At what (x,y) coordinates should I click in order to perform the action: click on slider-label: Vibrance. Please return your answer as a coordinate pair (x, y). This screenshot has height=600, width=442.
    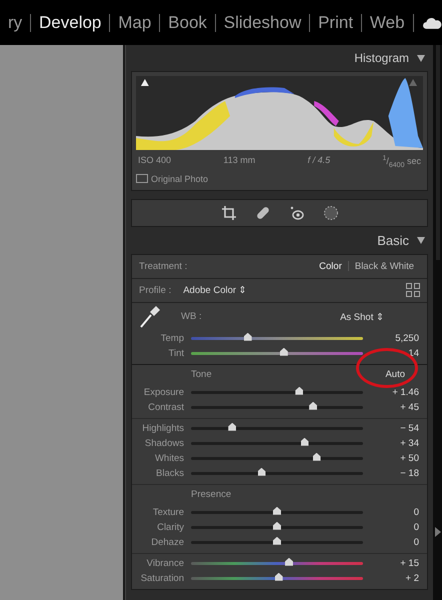
    Looking at the image, I should click on (165, 563).